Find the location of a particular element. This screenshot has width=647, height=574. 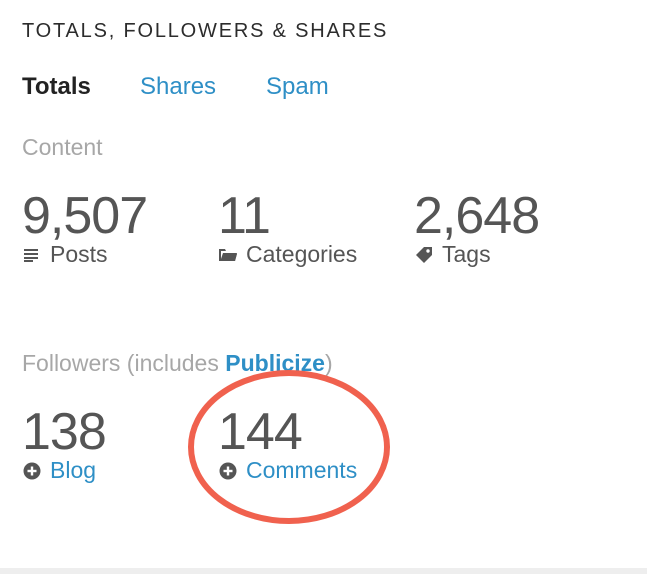

posts-label-row: Posts is located at coordinates (84, 254).